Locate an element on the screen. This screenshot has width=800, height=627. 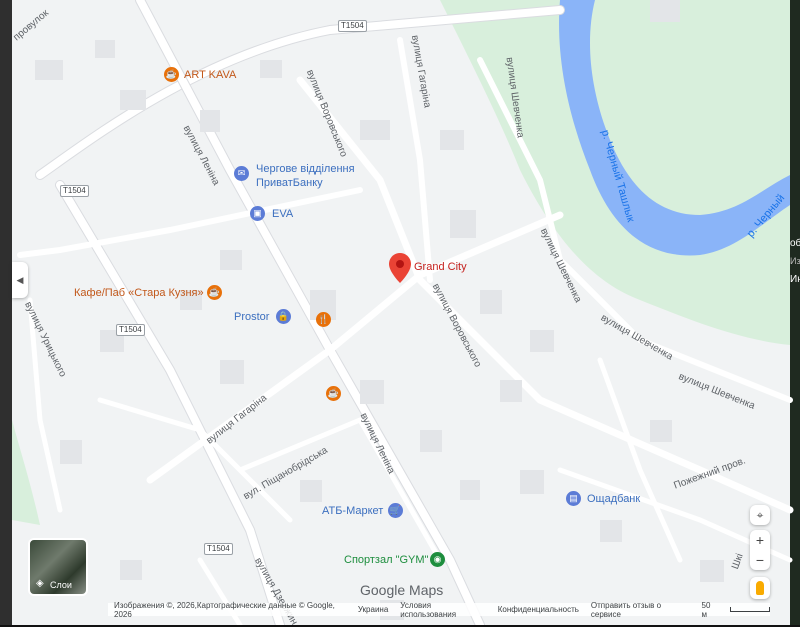
shop-icon: ▣ is located at coordinates (257, 213).